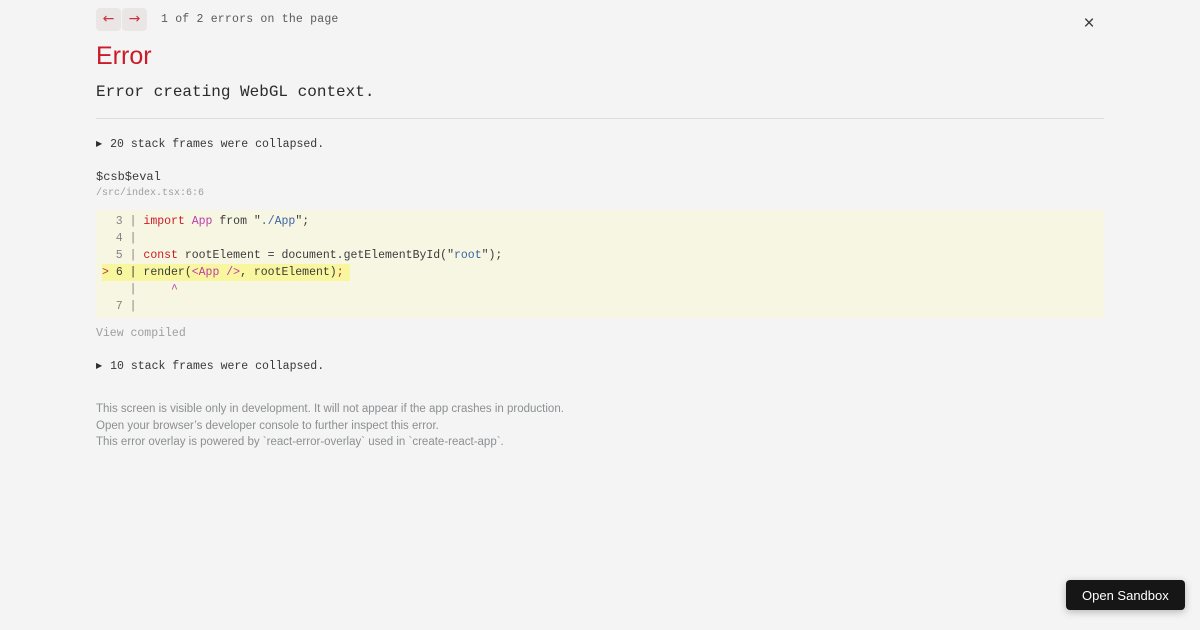 This screenshot has width=1200, height=630. What do you see at coordinates (1125, 595) in the screenshot?
I see `open-sandbox-button: Open Sandbox` at bounding box center [1125, 595].